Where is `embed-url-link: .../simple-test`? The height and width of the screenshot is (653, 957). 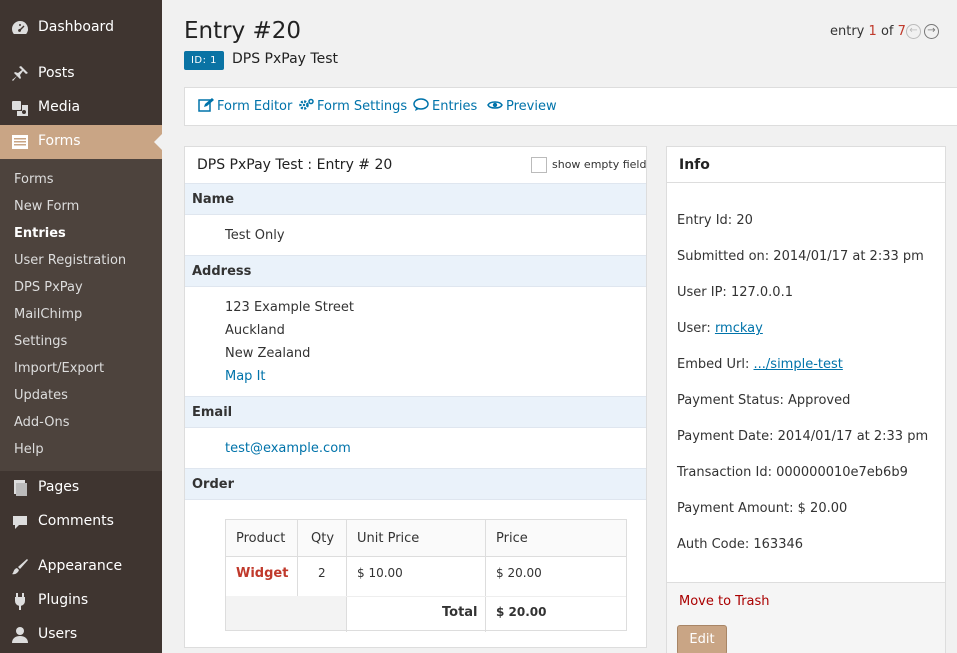 embed-url-link: .../simple-test is located at coordinates (798, 364).